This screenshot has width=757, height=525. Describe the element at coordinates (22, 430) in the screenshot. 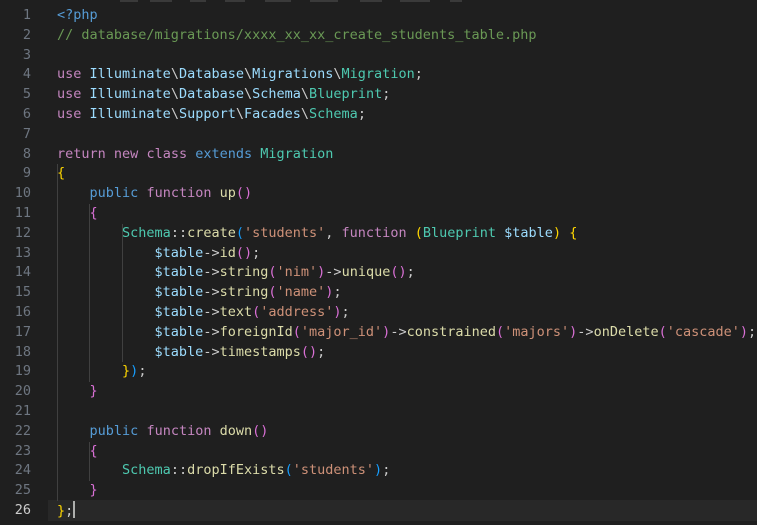

I see `line-number: 22` at that location.